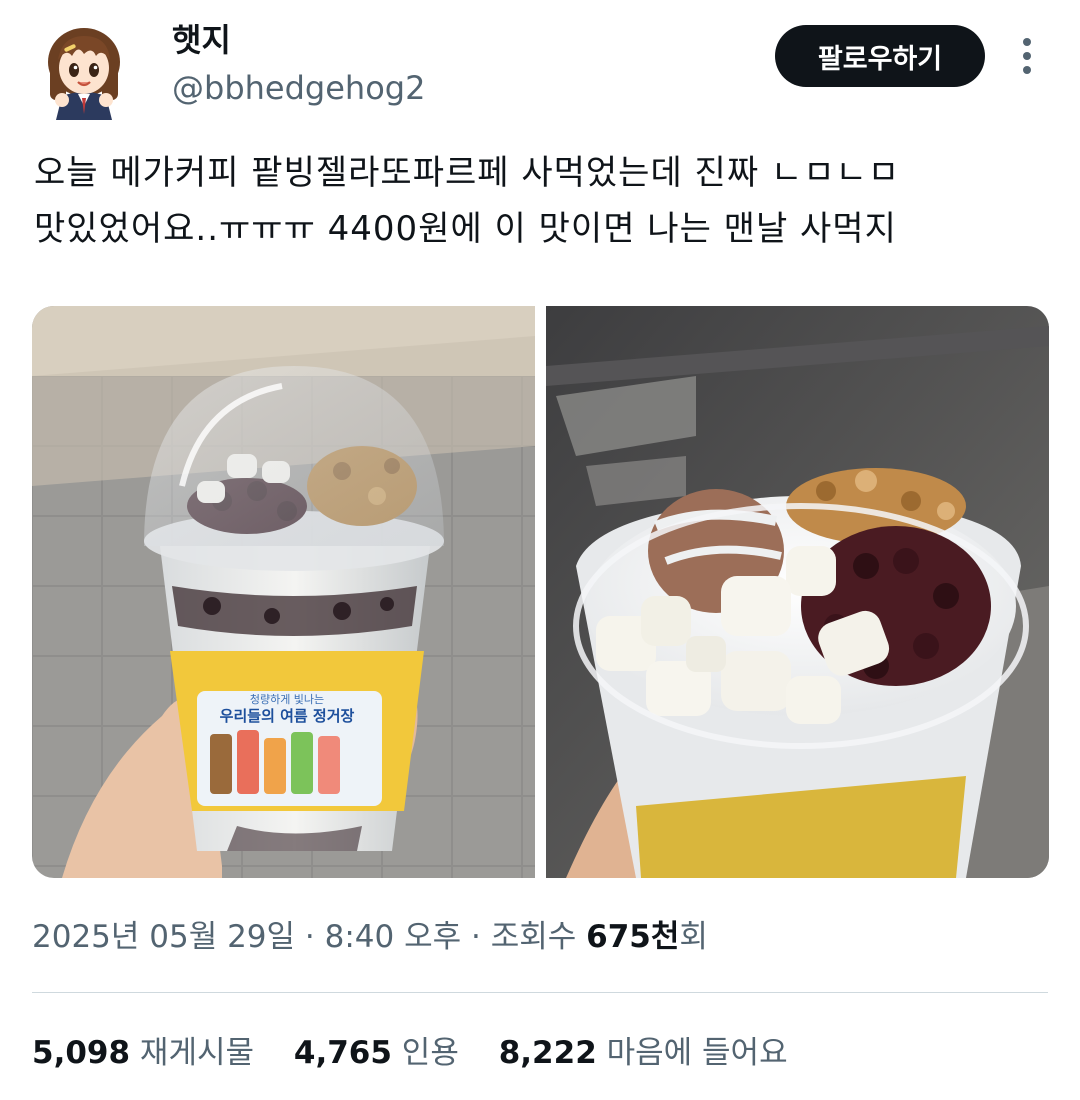 The image size is (1080, 1100). Describe the element at coordinates (633, 937) in the screenshot. I see `views-count: 675천` at that location.